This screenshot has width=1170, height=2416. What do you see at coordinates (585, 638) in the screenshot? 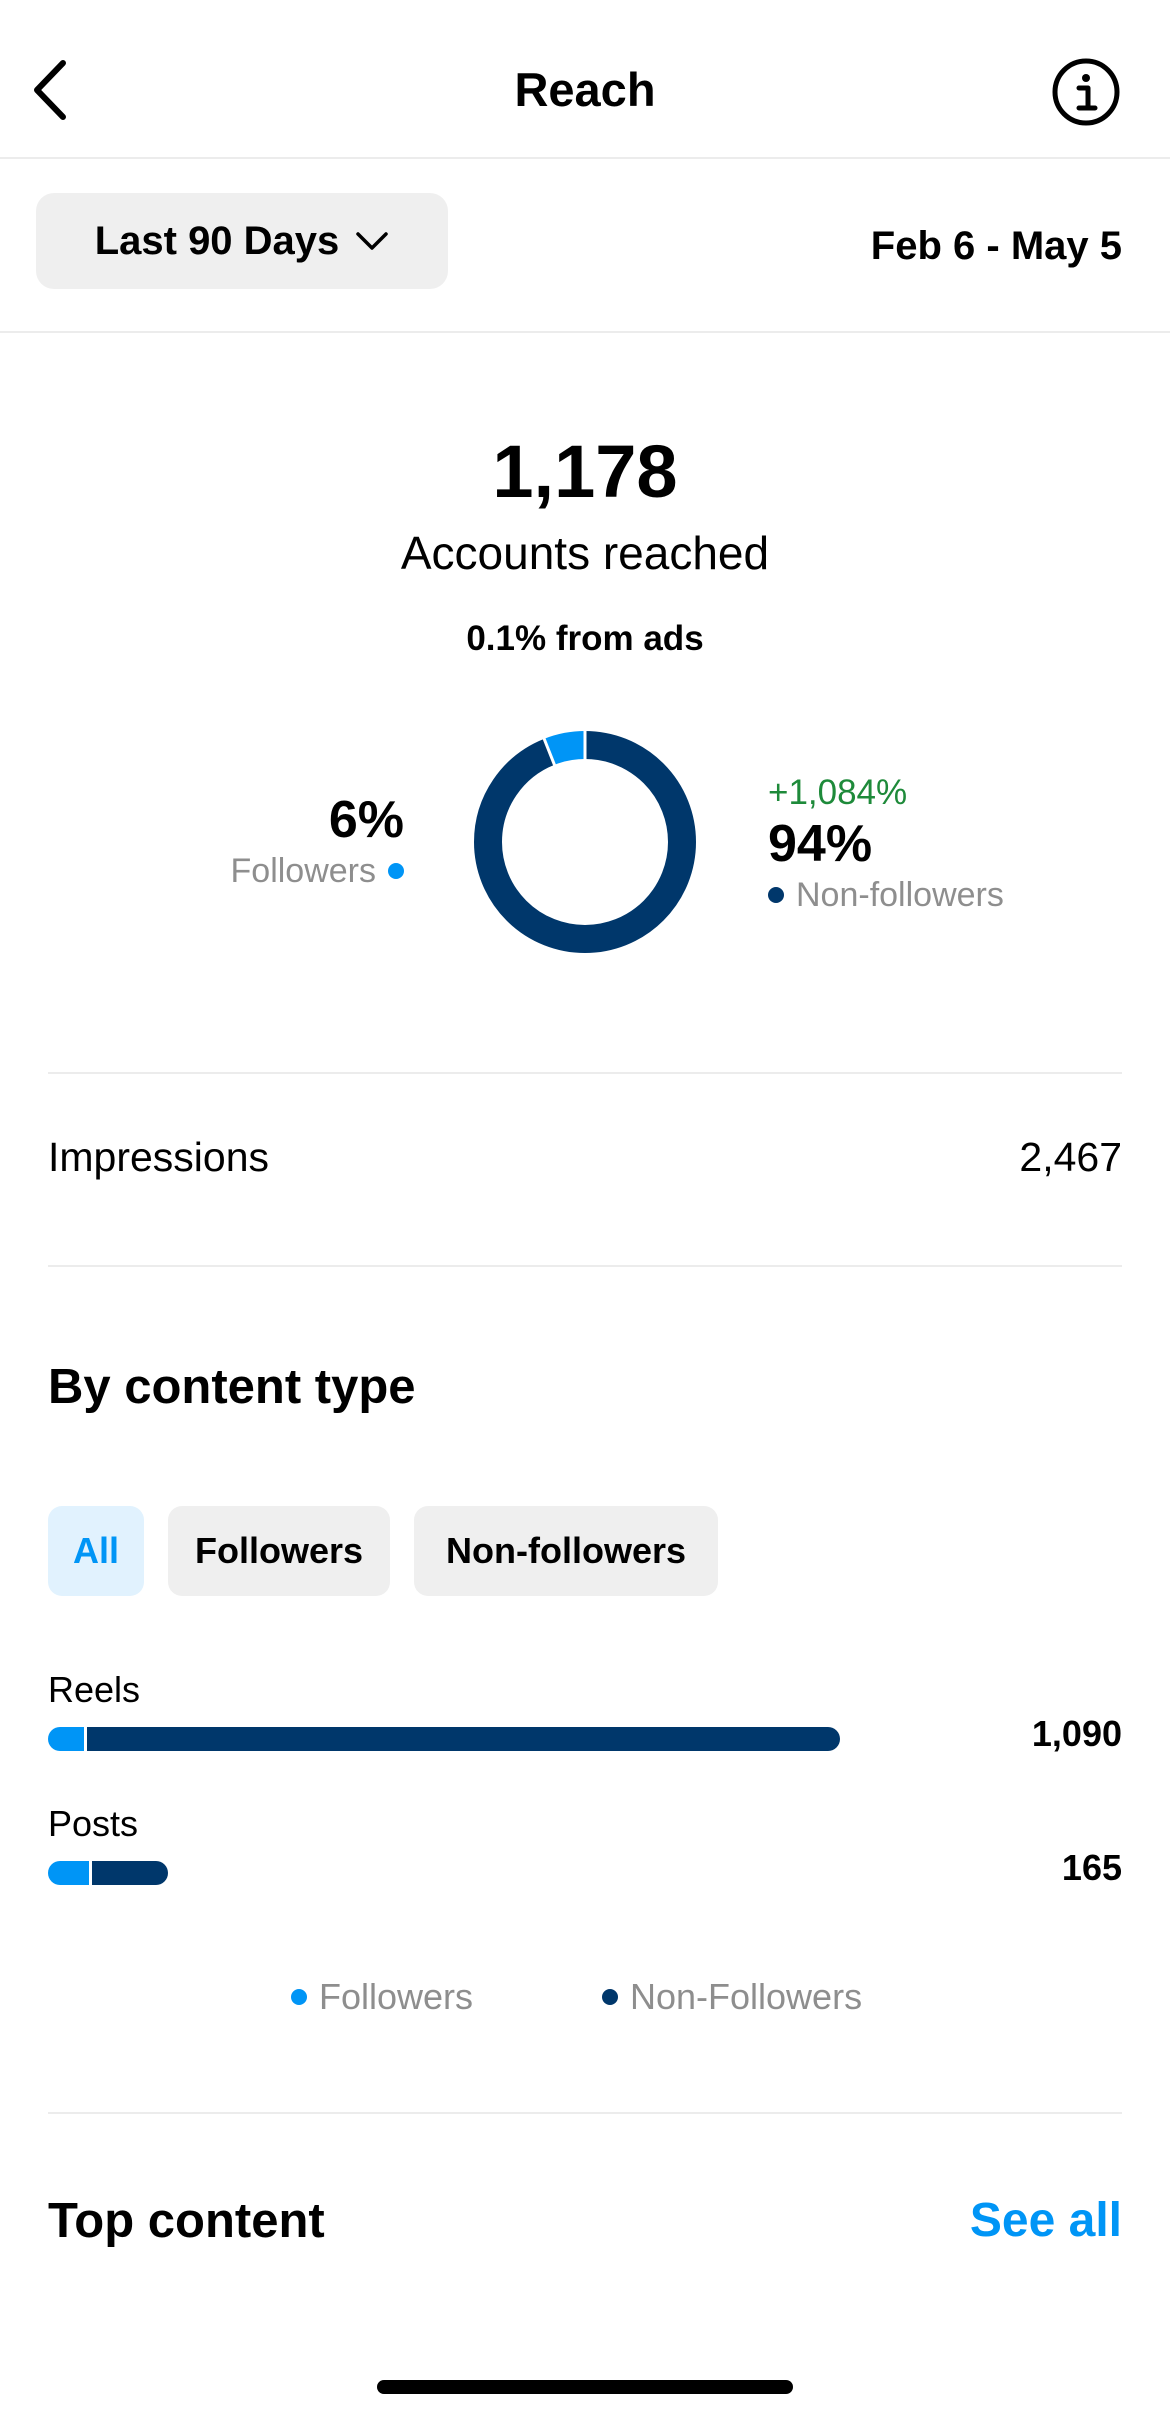
I see `ads-note: 0.1% from ads` at bounding box center [585, 638].